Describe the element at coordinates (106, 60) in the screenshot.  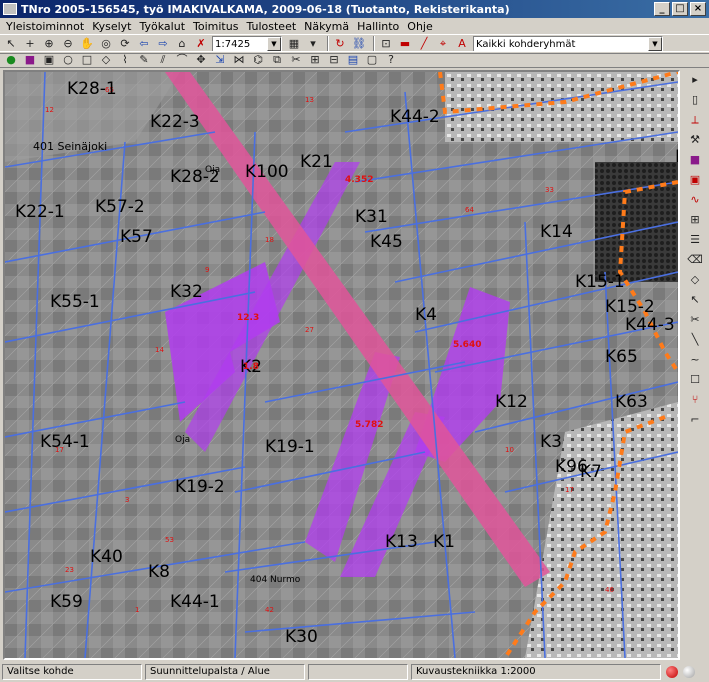
I see `shape-tool-icon: ◇` at that location.